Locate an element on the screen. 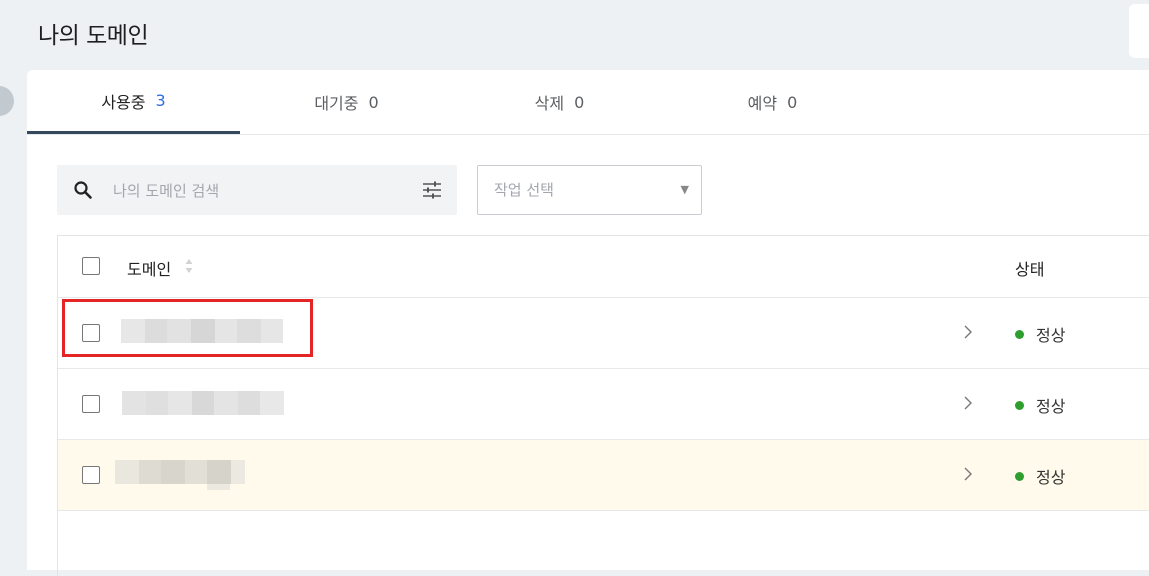 The height and width of the screenshot is (576, 1149). tab-in-use: 사용중 3 is located at coordinates (133, 102).